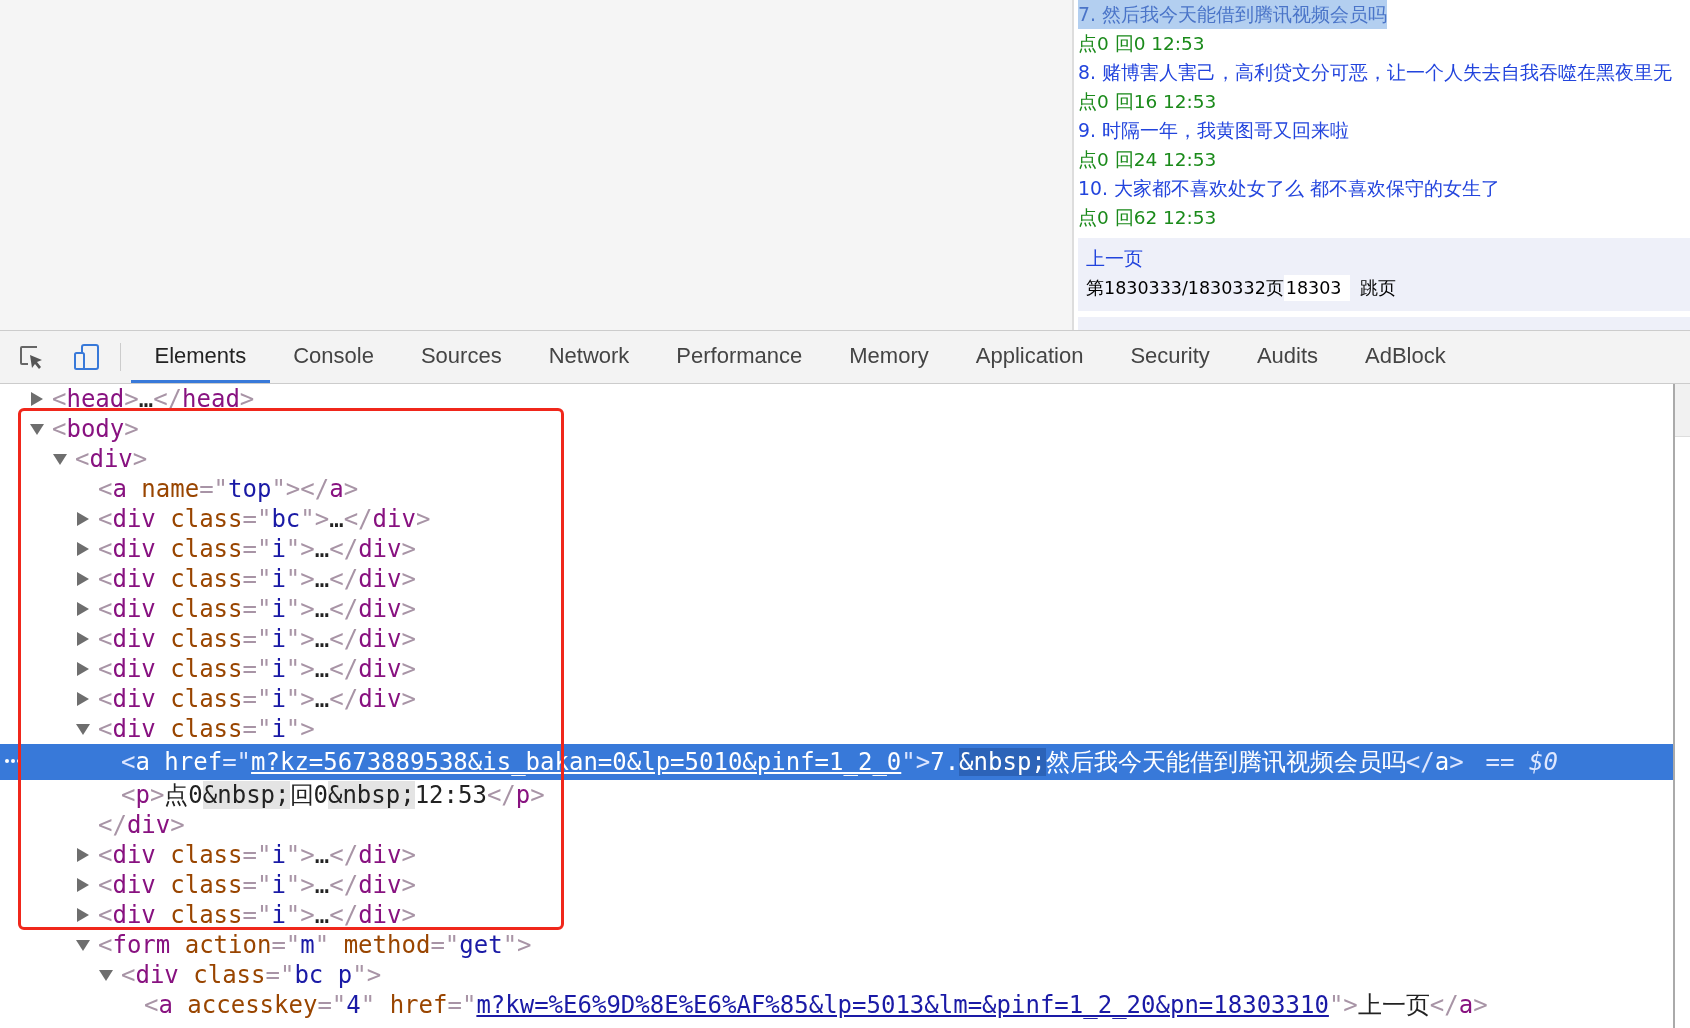  I want to click on devtools-tab: Application, so click(1029, 357).